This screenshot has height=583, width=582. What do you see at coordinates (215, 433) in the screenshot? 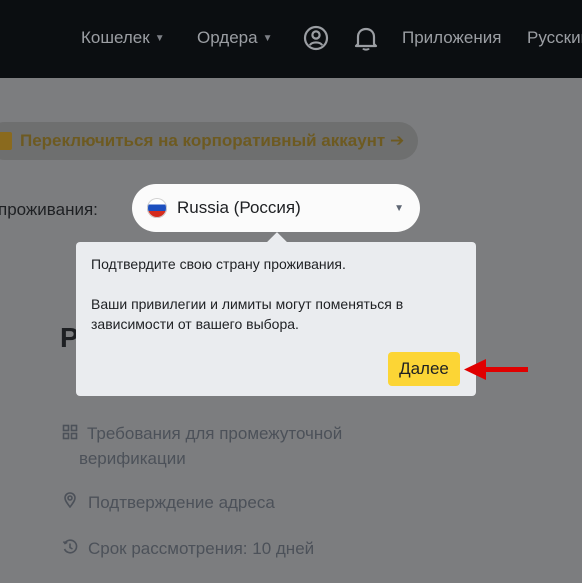
I see `requirement-item-intermediate: Требования для промежуточной` at bounding box center [215, 433].